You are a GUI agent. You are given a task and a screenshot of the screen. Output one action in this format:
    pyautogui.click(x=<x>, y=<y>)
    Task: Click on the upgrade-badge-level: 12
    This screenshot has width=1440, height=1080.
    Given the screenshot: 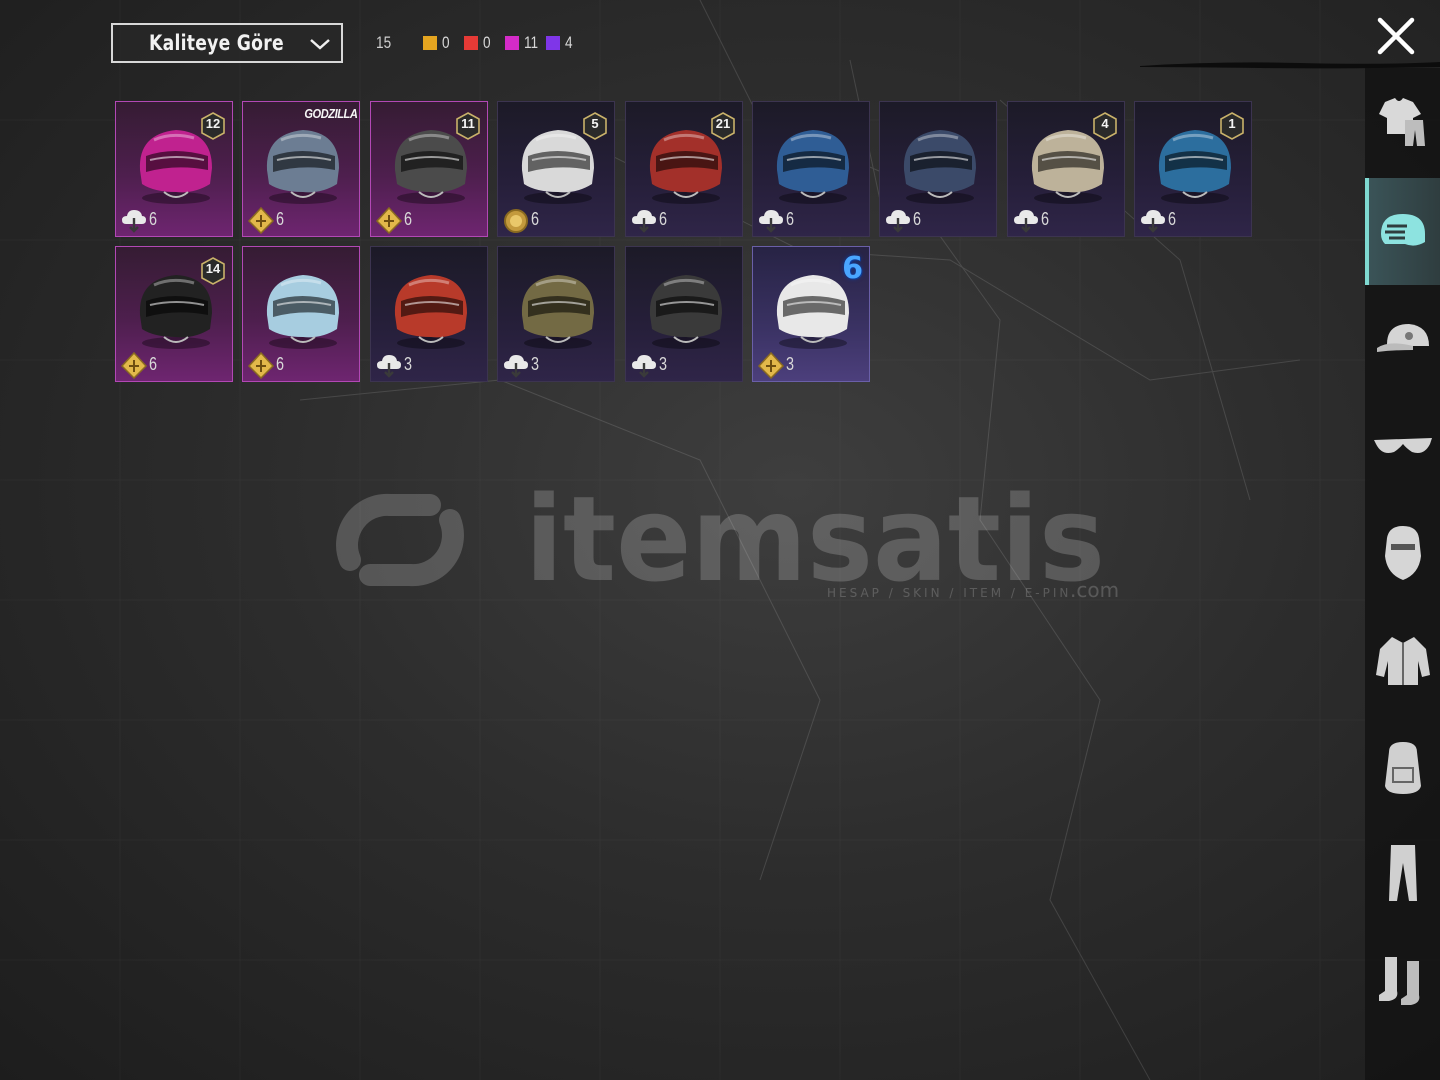 What is the action you would take?
    pyautogui.click(x=213, y=123)
    